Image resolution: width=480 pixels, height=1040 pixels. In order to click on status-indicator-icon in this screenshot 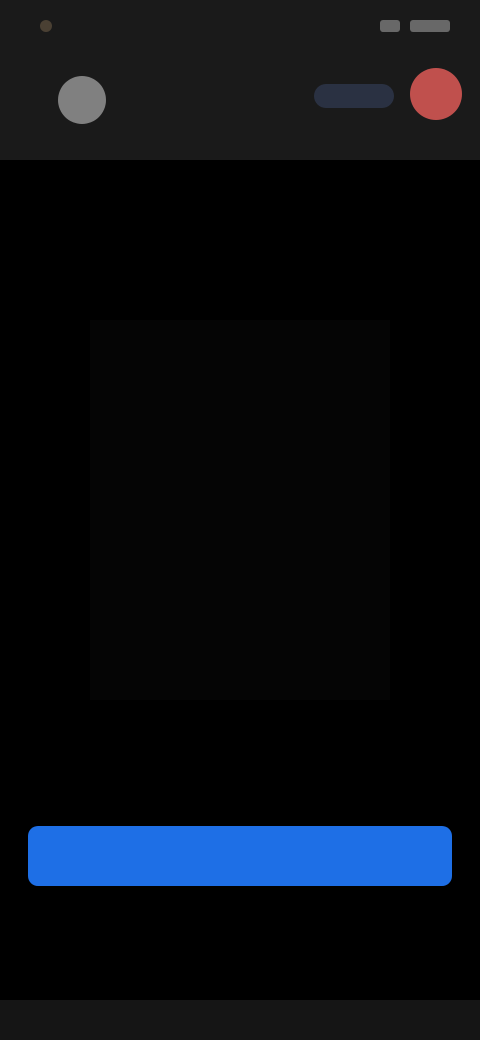, I will do `click(46, 26)`.